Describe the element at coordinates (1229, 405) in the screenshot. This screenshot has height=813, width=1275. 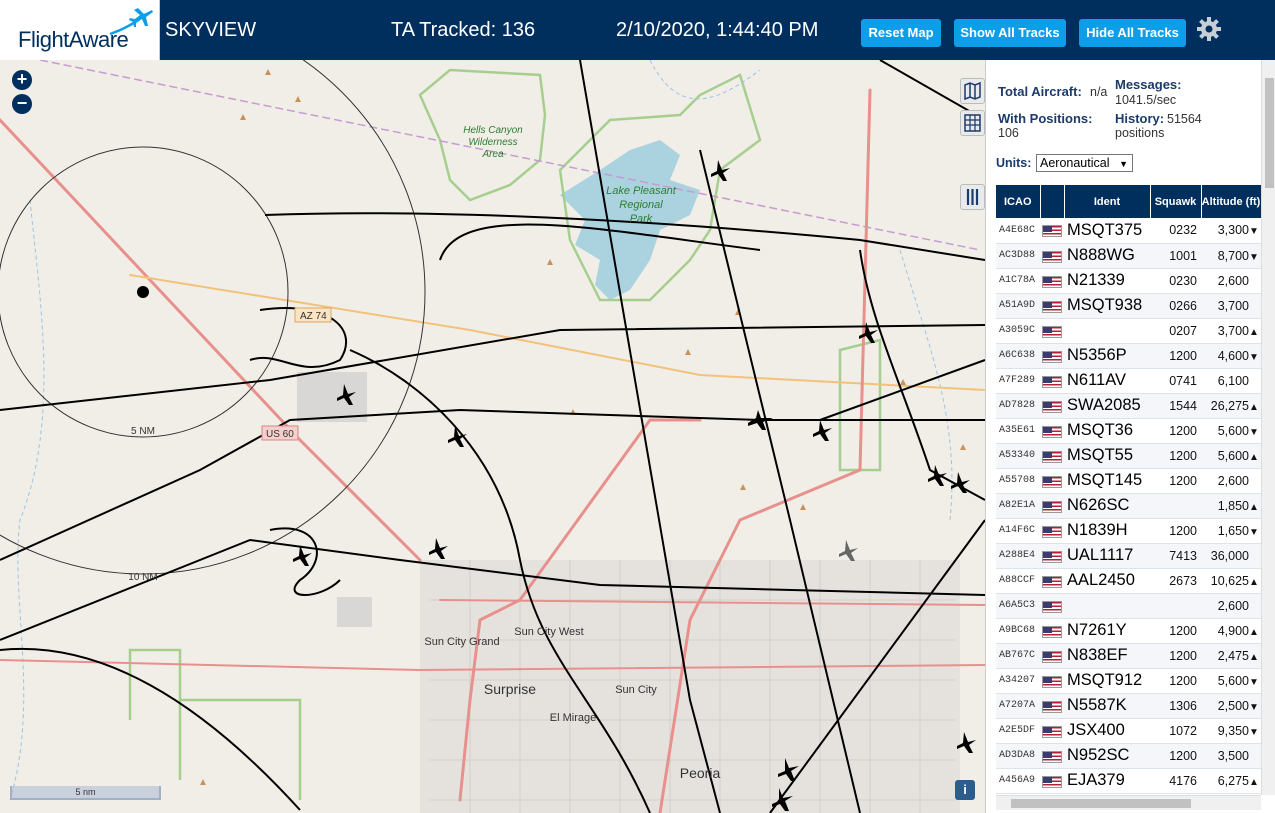
I see `altitude-value: 26,275` at that location.